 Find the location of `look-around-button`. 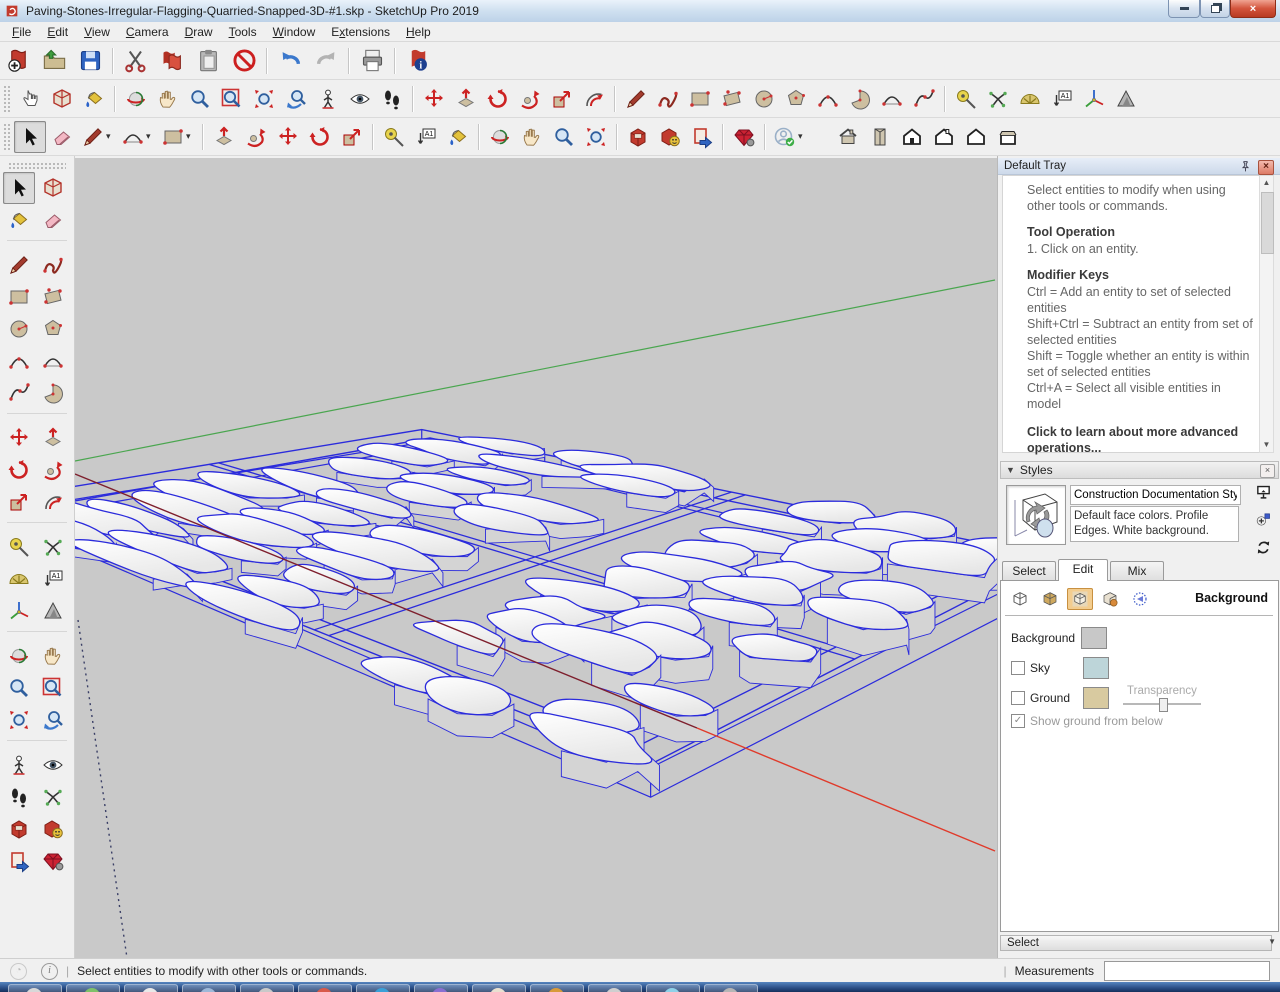

look-around-button is located at coordinates (53, 765).